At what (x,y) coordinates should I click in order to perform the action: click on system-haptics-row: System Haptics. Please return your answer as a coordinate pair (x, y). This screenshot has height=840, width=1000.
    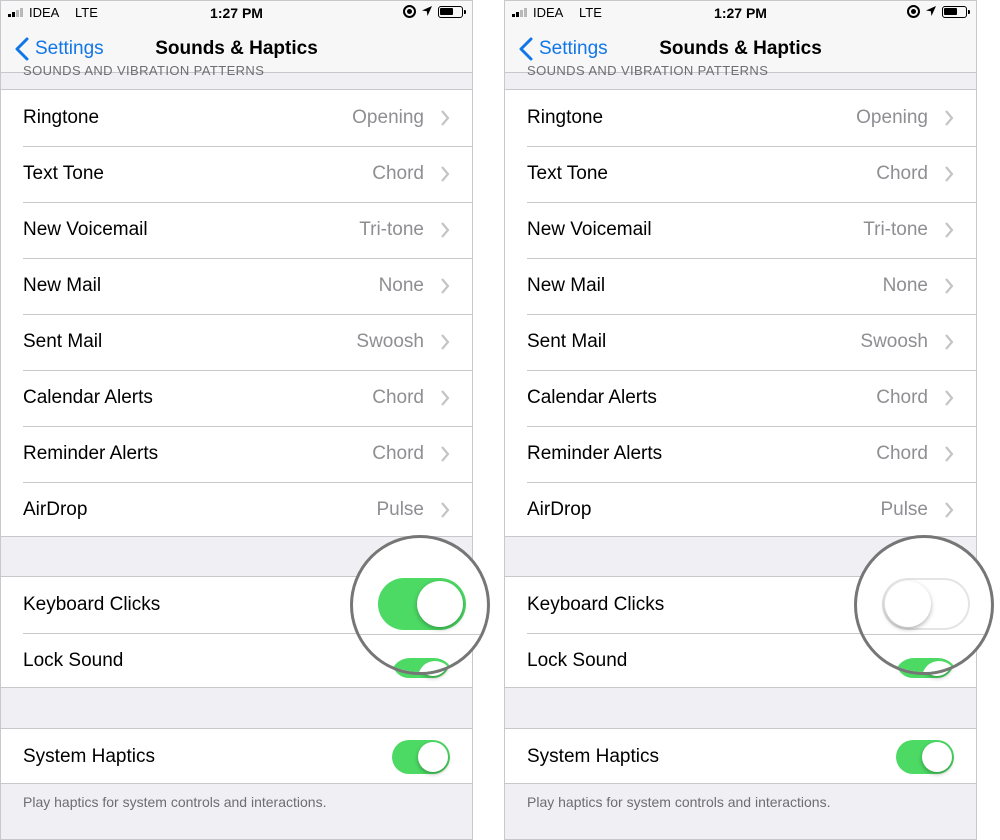
    Looking at the image, I should click on (236, 757).